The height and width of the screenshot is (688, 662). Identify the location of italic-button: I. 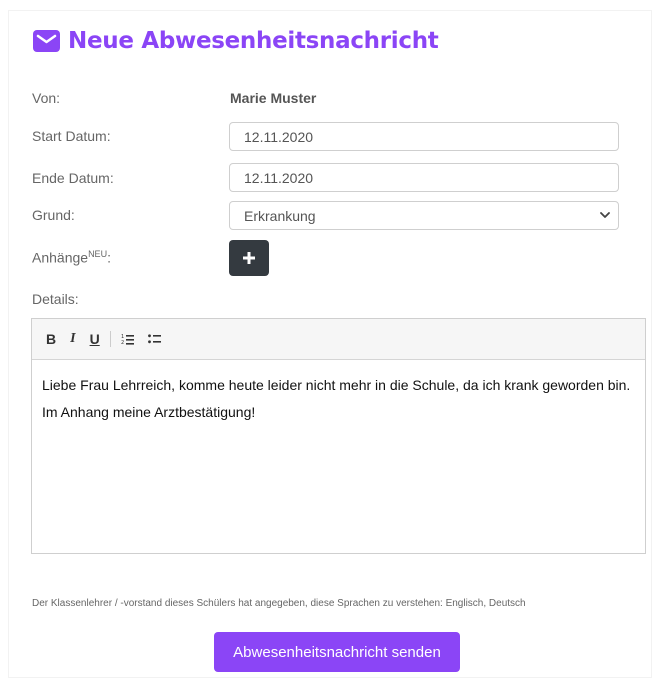
(72, 339).